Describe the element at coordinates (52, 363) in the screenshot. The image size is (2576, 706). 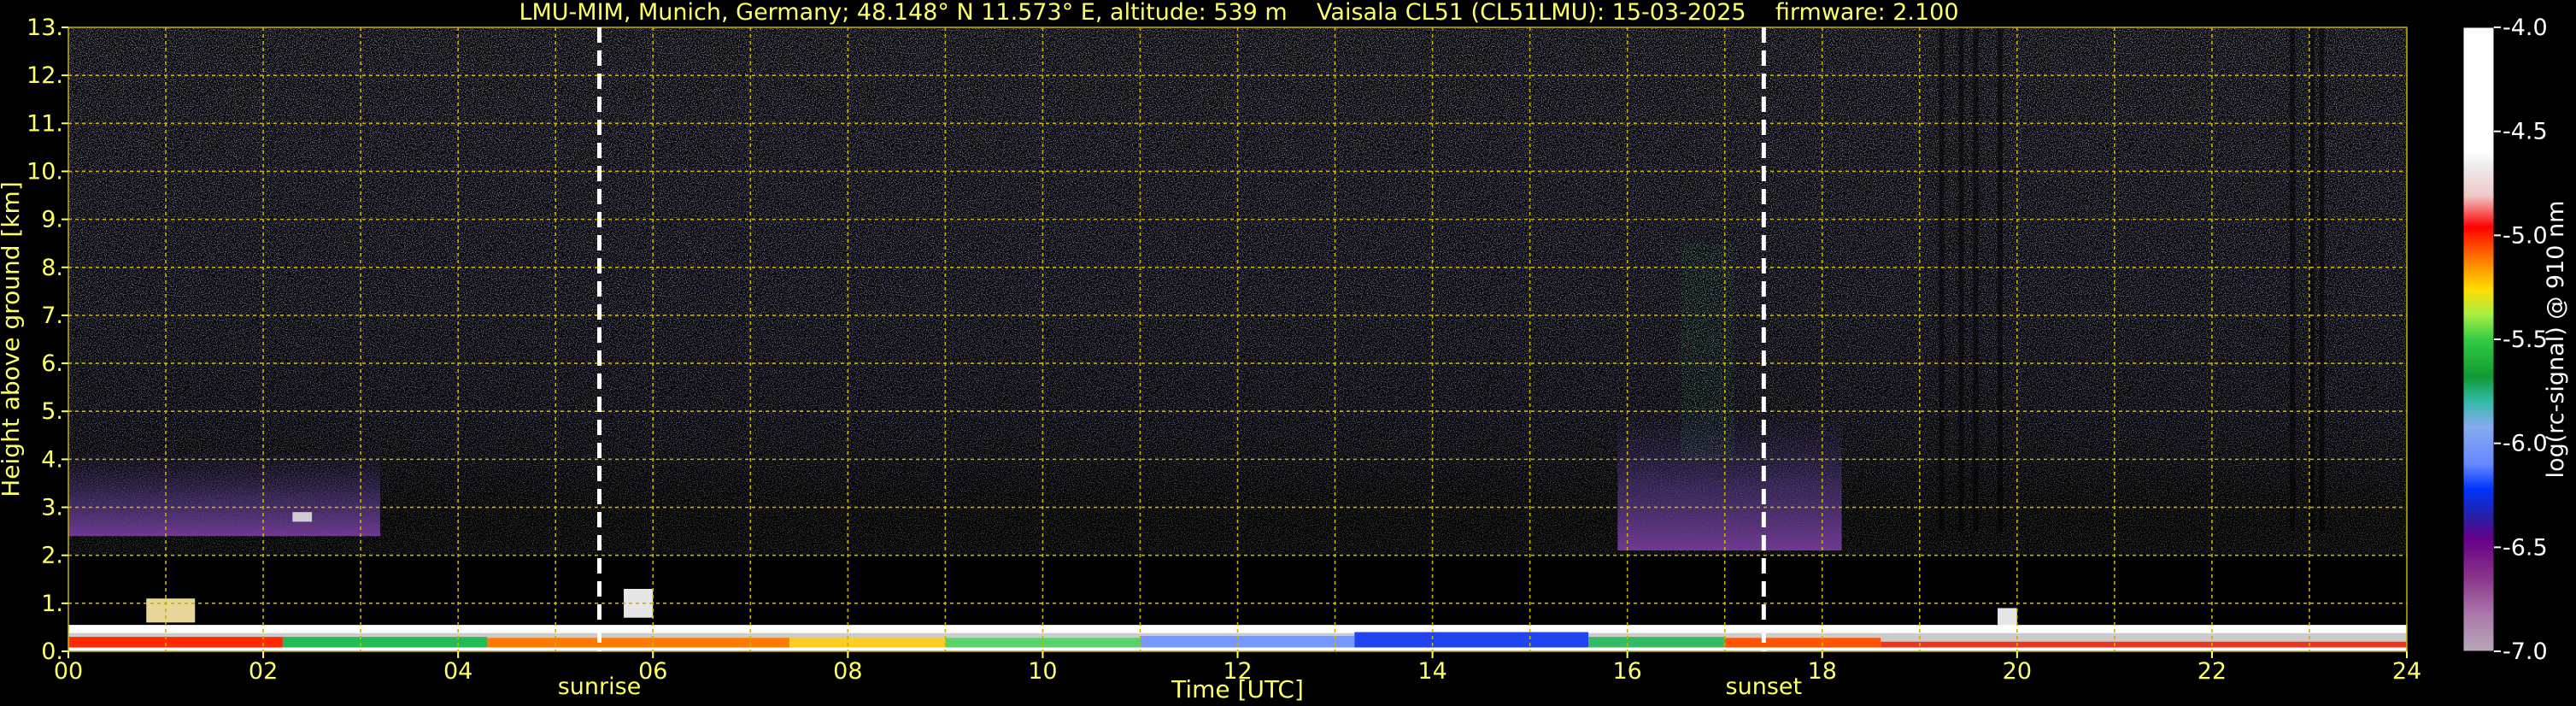
I see `y-tick-label: 6.` at that location.